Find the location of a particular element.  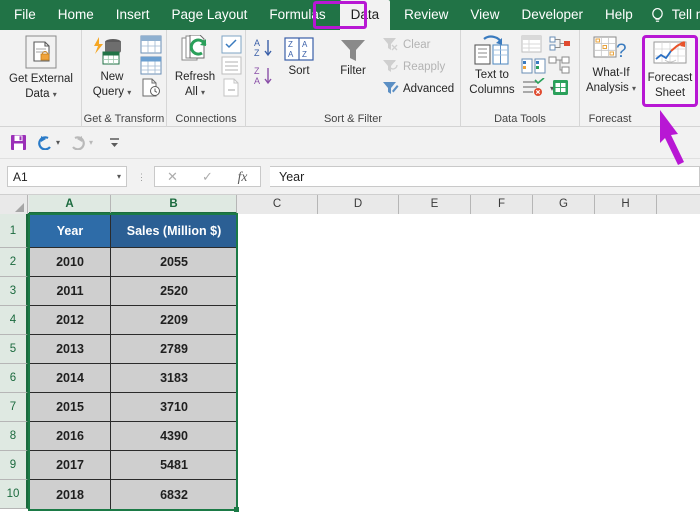

data-validation-icon is located at coordinates (534, 87).